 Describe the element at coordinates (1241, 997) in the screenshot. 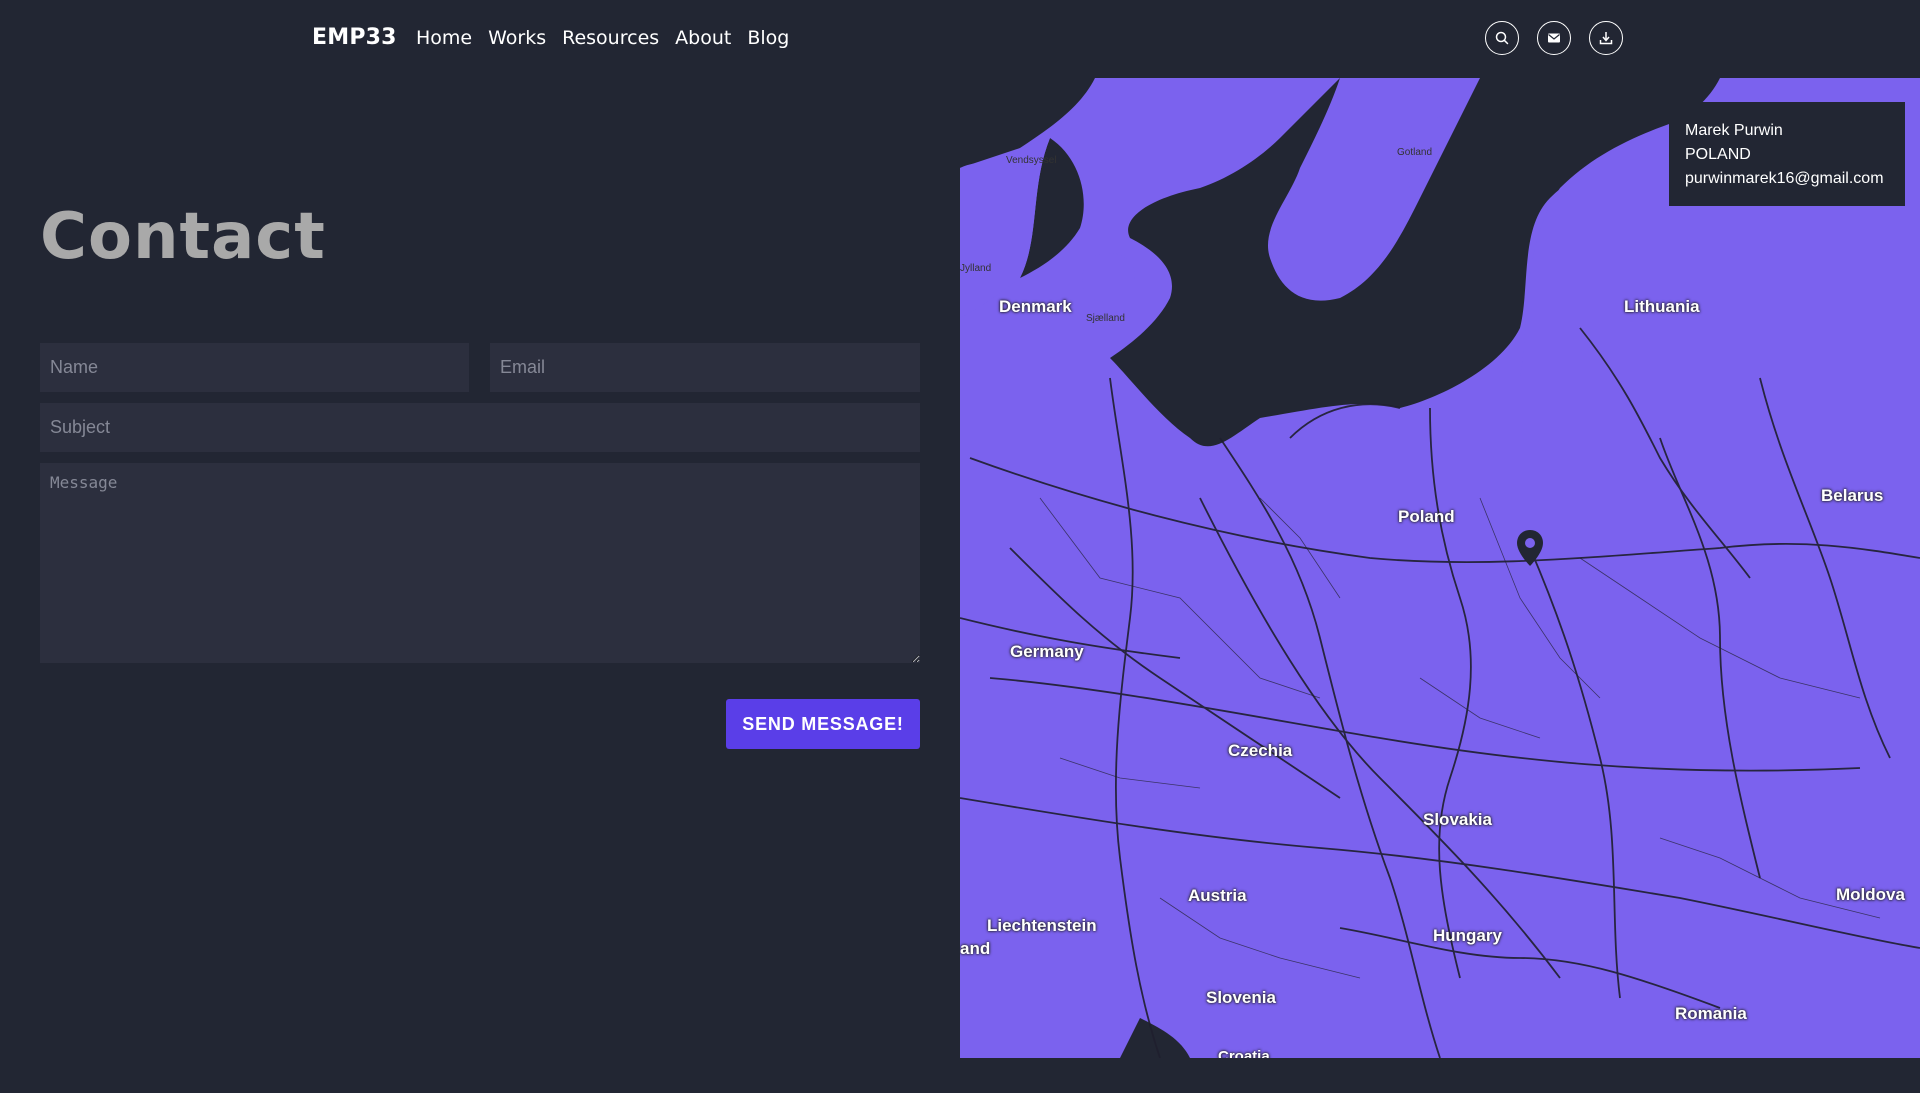

I see `map-label-slovenia: Slovenia` at that location.